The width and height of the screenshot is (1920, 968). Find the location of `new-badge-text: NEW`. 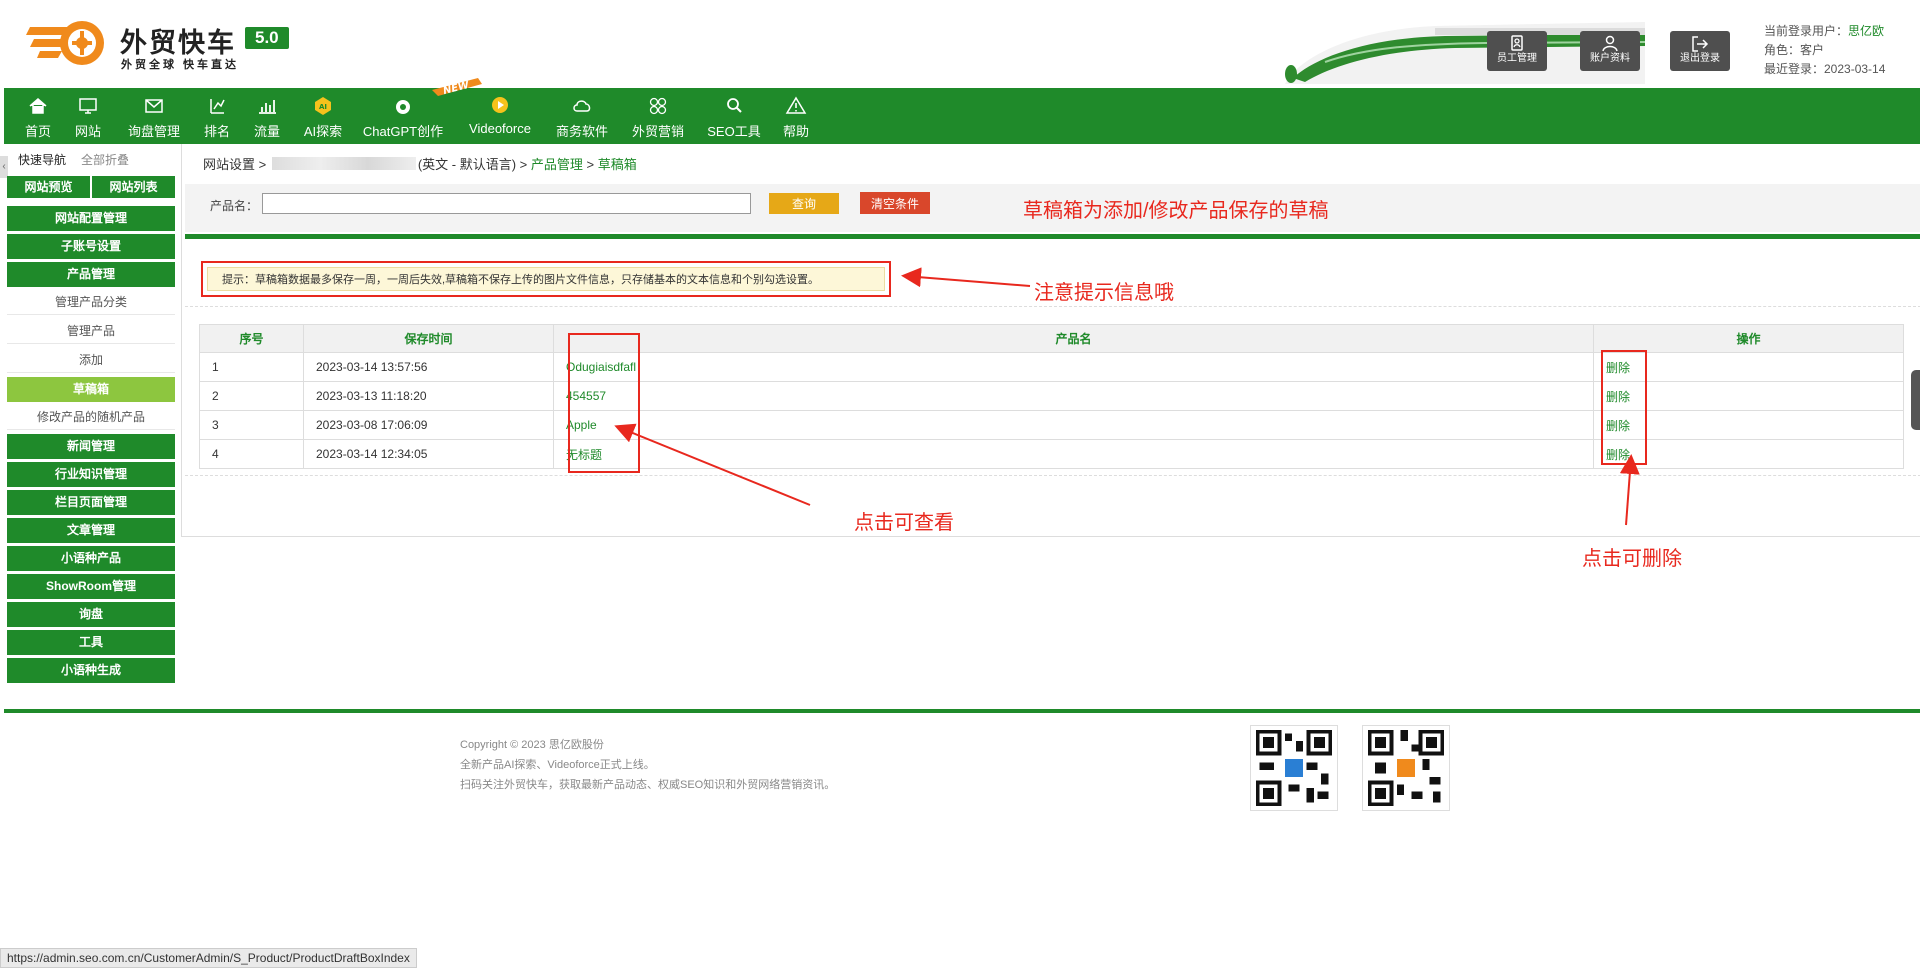

new-badge-text: NEW is located at coordinates (456, 88).